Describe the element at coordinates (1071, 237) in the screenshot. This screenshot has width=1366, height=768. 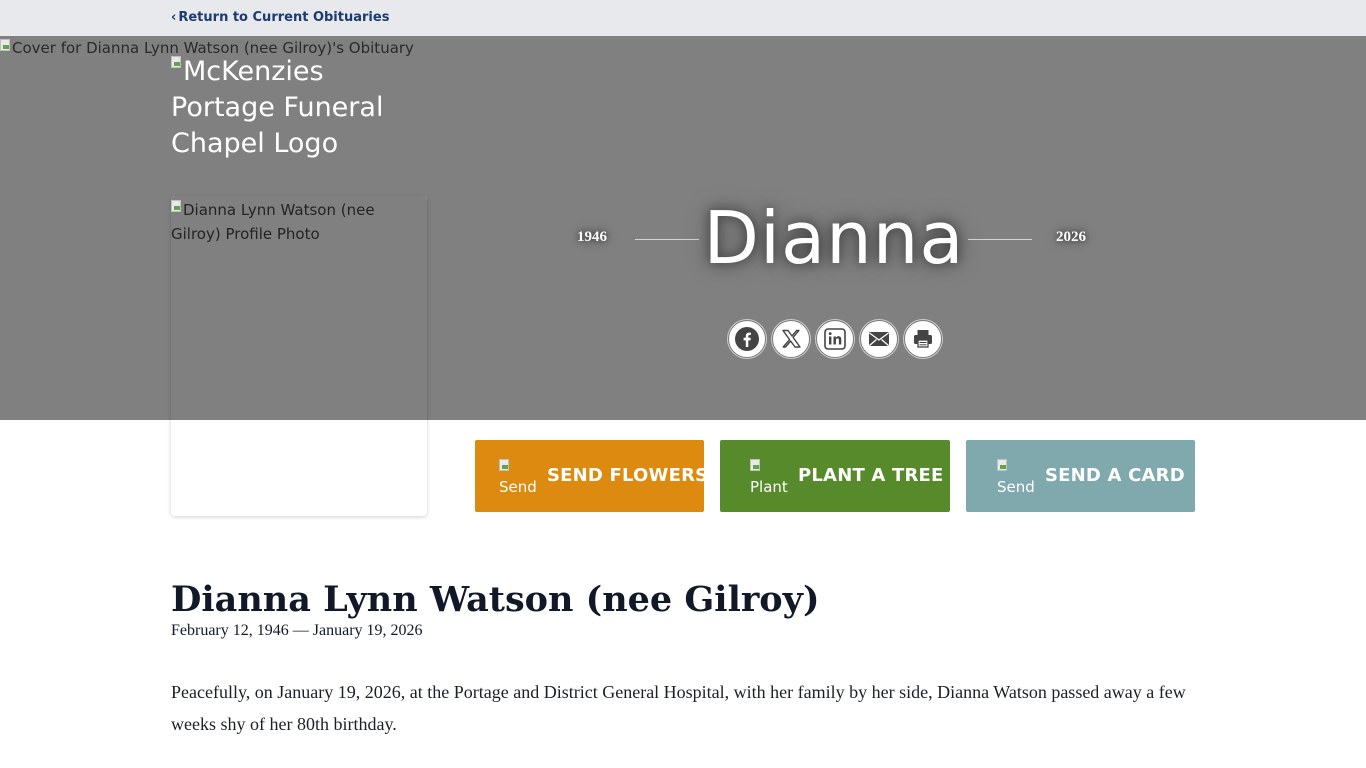
I see `death-year: 2026` at that location.